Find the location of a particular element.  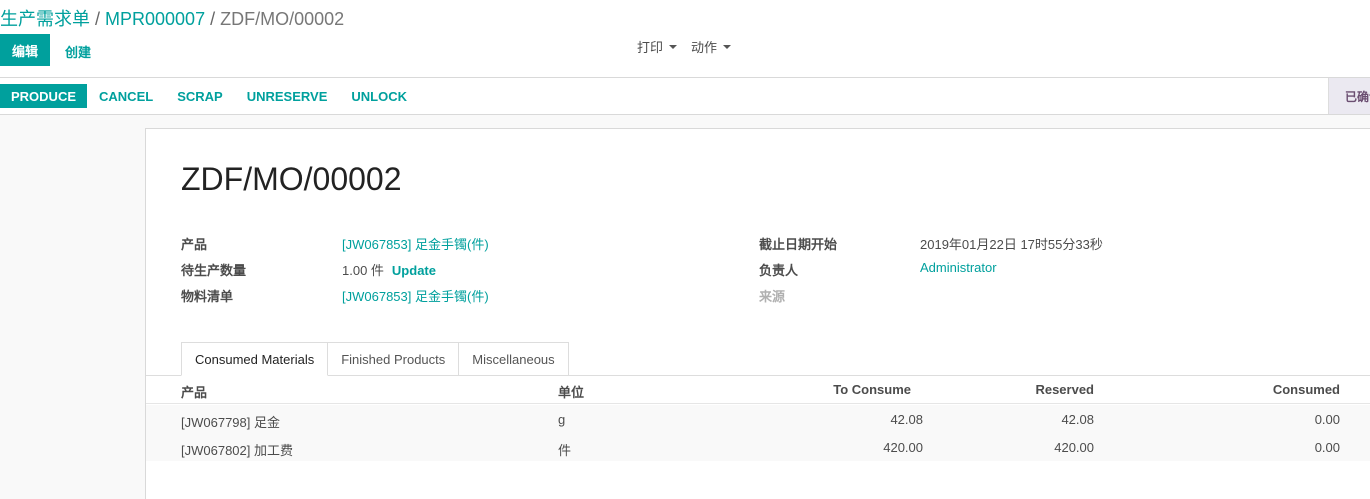

breadcrumb-root-link: 生产需求单 is located at coordinates (45, 19).